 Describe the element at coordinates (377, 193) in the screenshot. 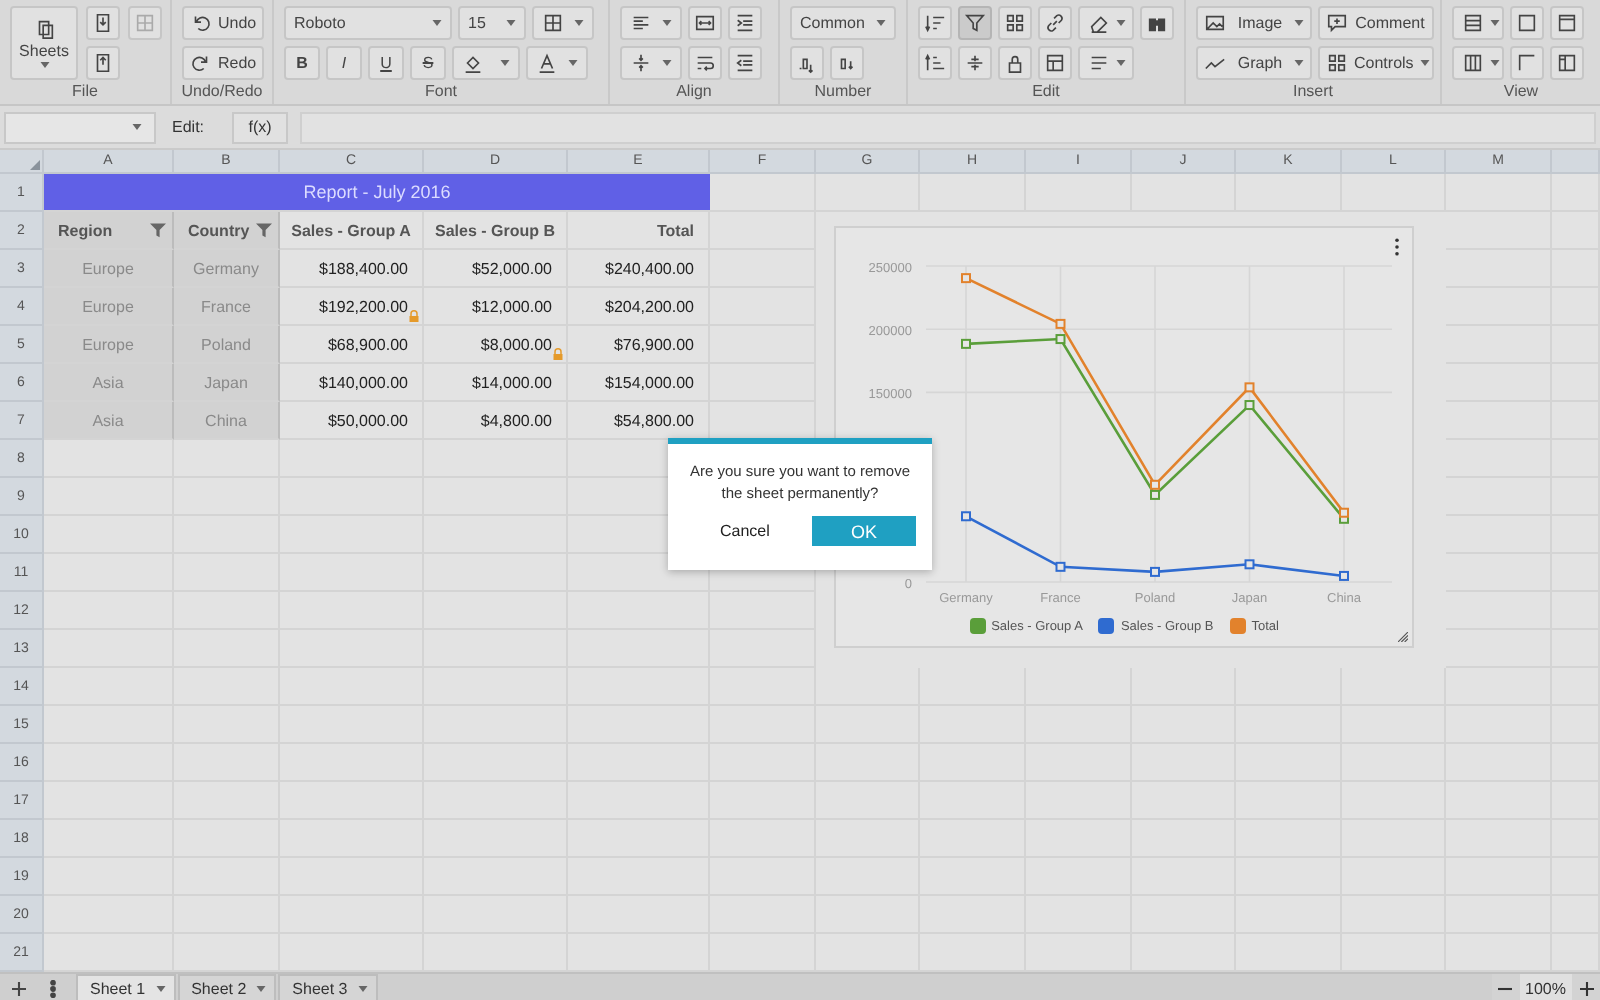

I see `report-title: Report - July 2016` at that location.